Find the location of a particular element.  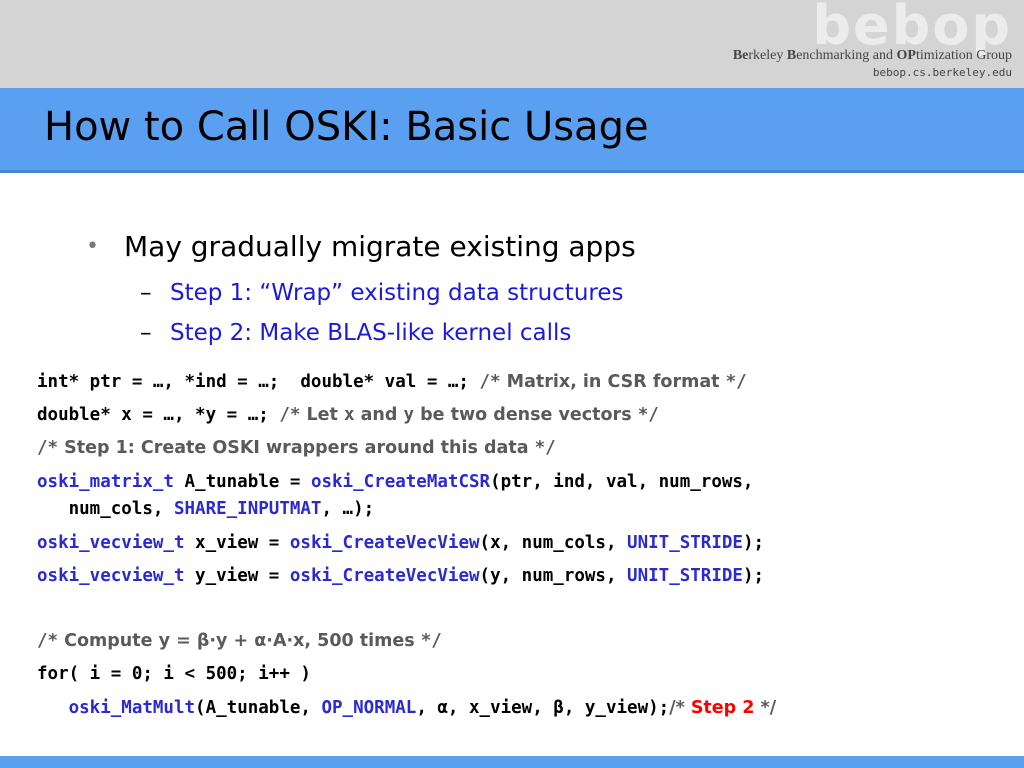

group-url: bebop.cs.berkeley.edu is located at coordinates (942, 72).